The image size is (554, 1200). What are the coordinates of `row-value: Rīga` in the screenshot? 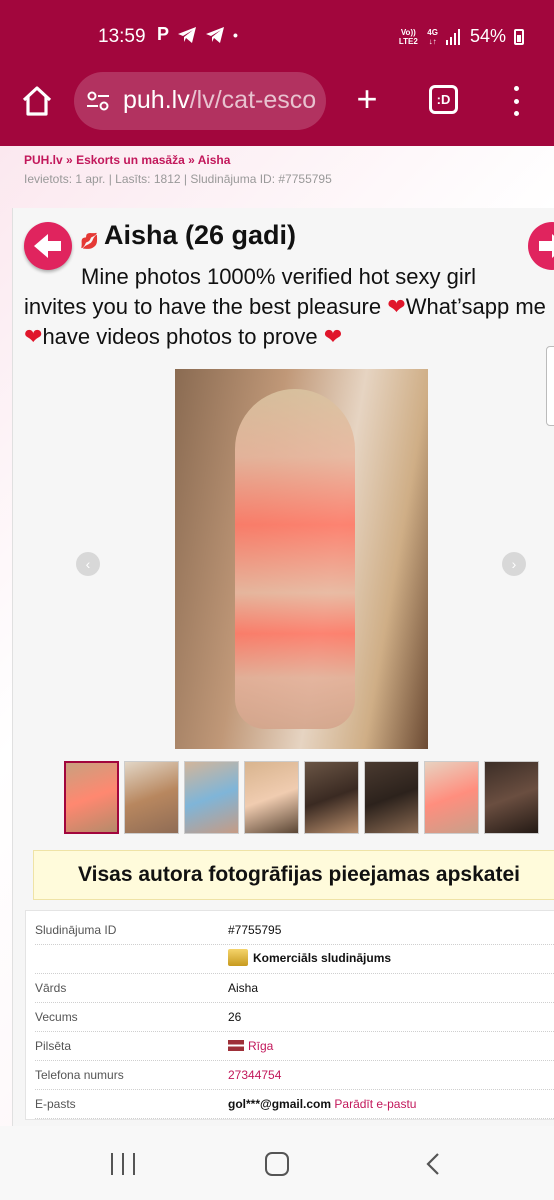 It's located at (250, 1046).